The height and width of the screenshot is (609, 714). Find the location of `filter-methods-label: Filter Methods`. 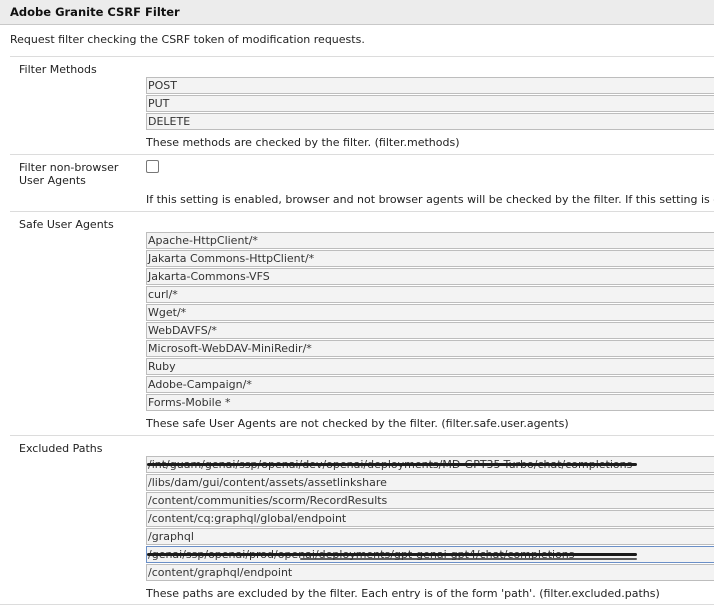

filter-methods-label: Filter Methods is located at coordinates (58, 69).